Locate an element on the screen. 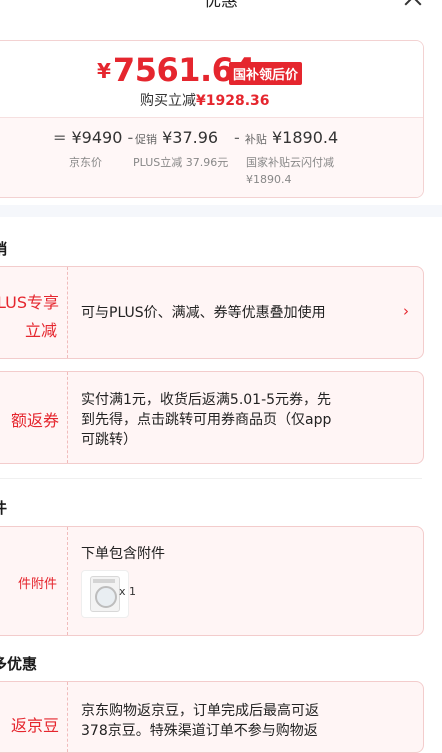 Image resolution: width=442 pixels, height=753 pixels. section-title-attach: 件 is located at coordinates (3, 507).